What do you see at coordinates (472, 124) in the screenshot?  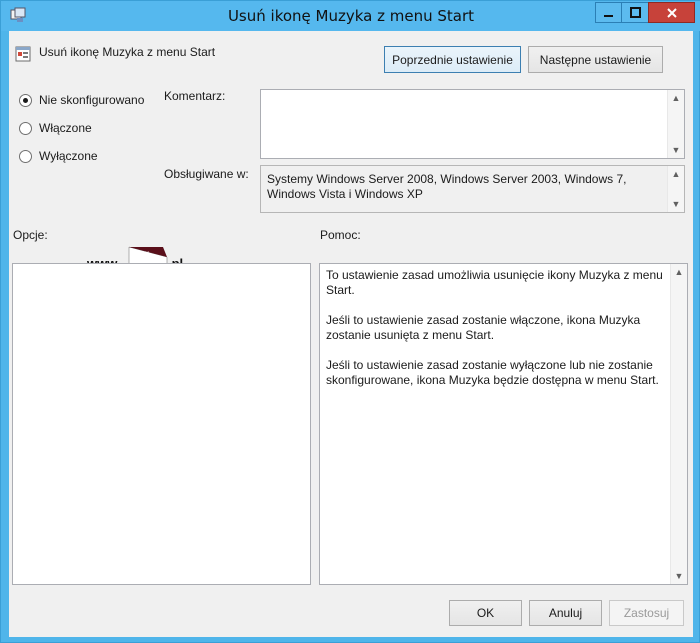 I see `comment-field: ▲ ▼` at bounding box center [472, 124].